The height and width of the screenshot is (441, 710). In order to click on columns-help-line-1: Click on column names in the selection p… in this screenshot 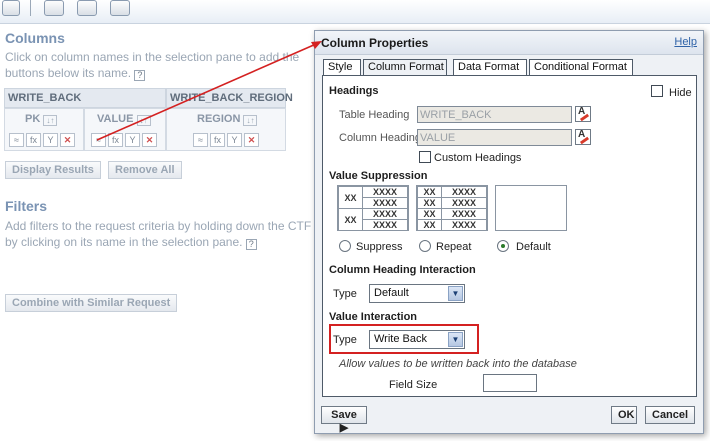, I will do `click(152, 57)`.